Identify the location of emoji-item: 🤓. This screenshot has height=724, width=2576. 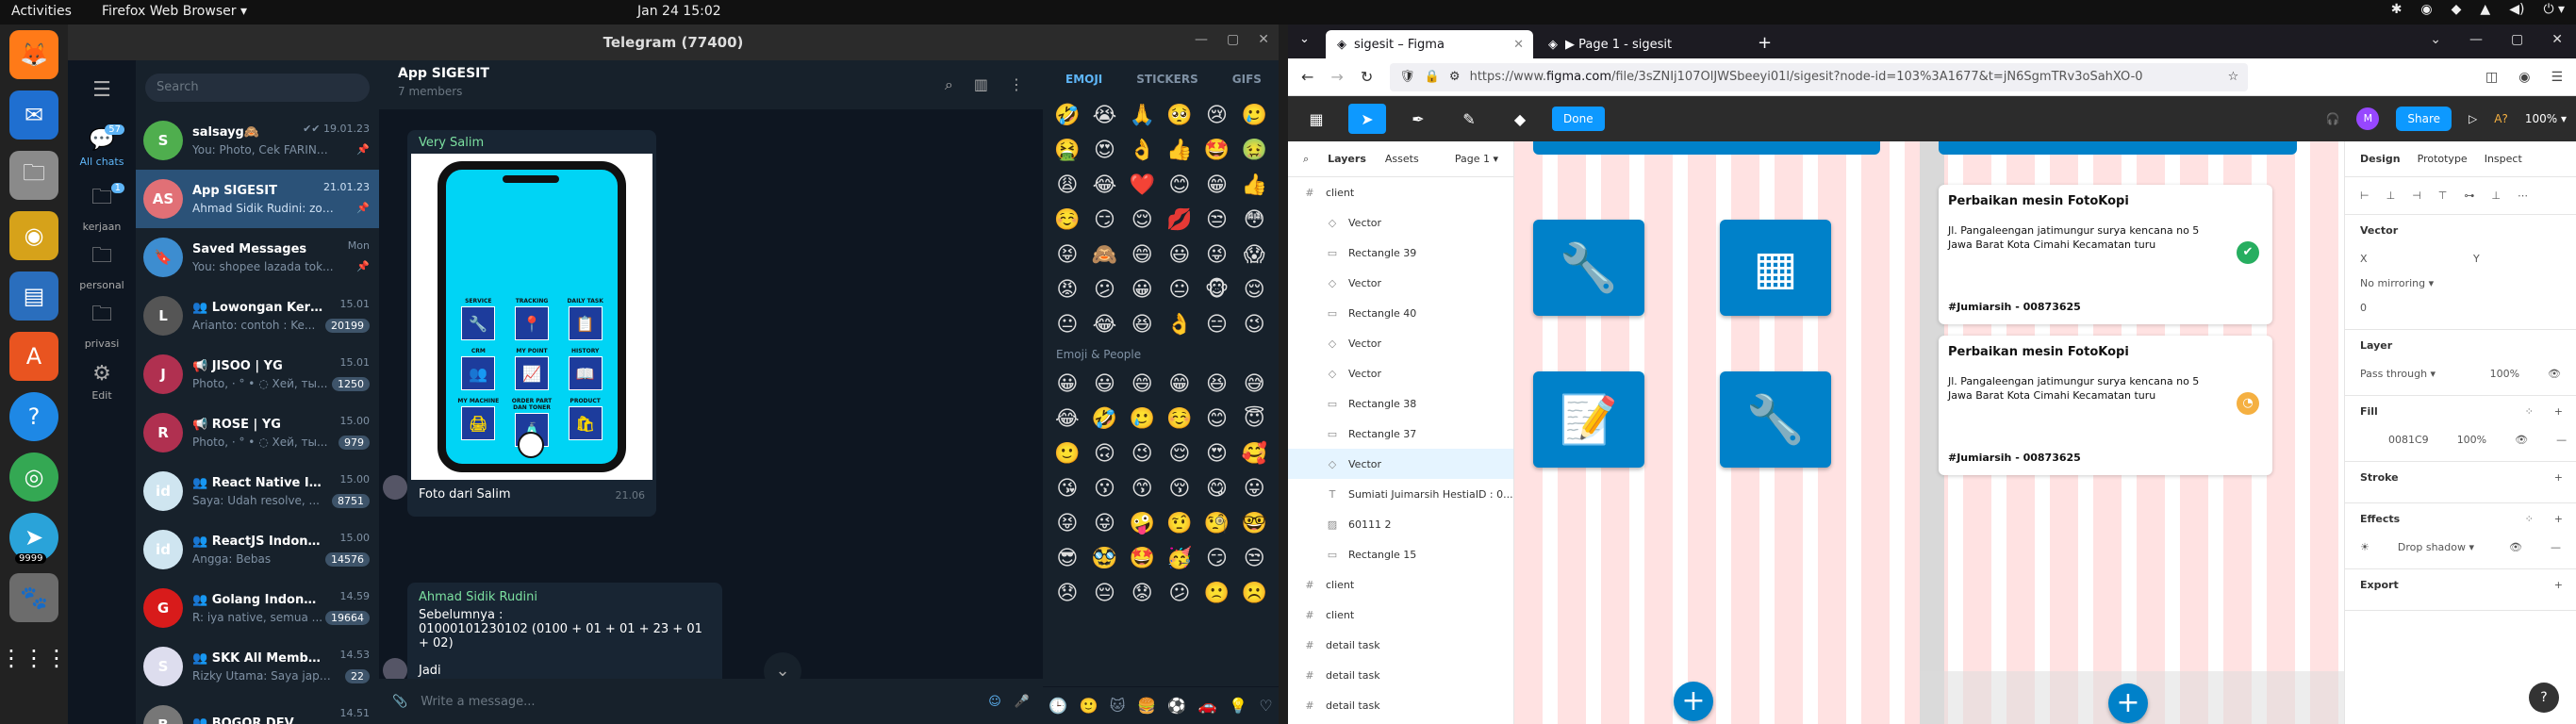
(1254, 523).